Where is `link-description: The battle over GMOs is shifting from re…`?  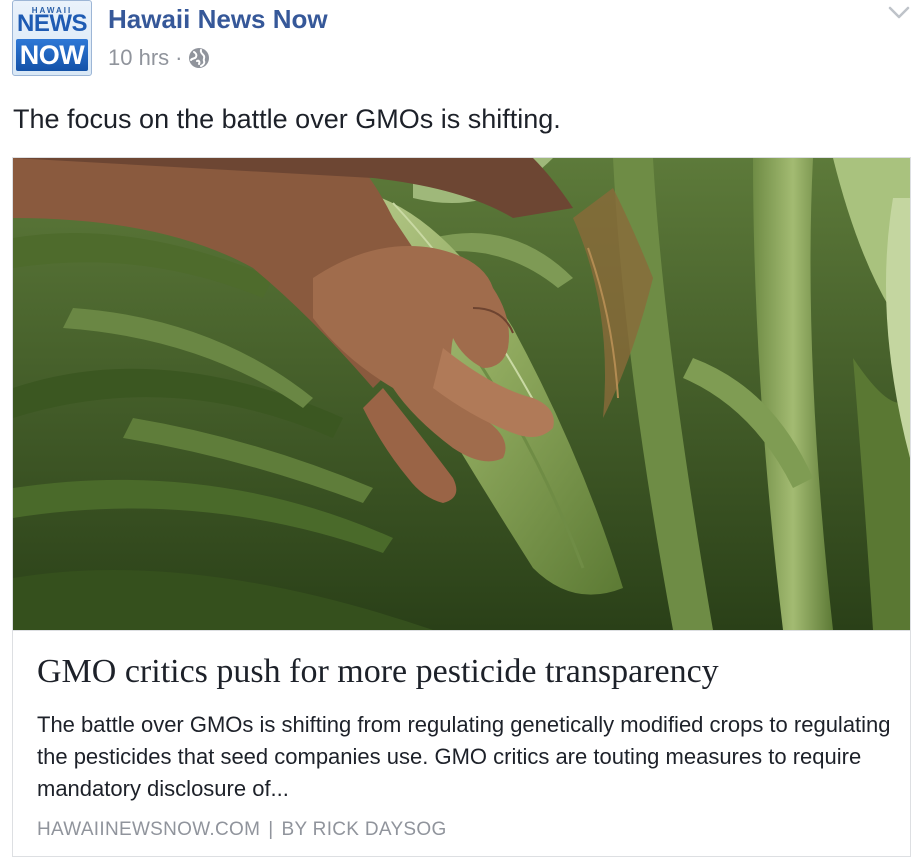 link-description: The battle over GMOs is shifting from re… is located at coordinates (464, 756).